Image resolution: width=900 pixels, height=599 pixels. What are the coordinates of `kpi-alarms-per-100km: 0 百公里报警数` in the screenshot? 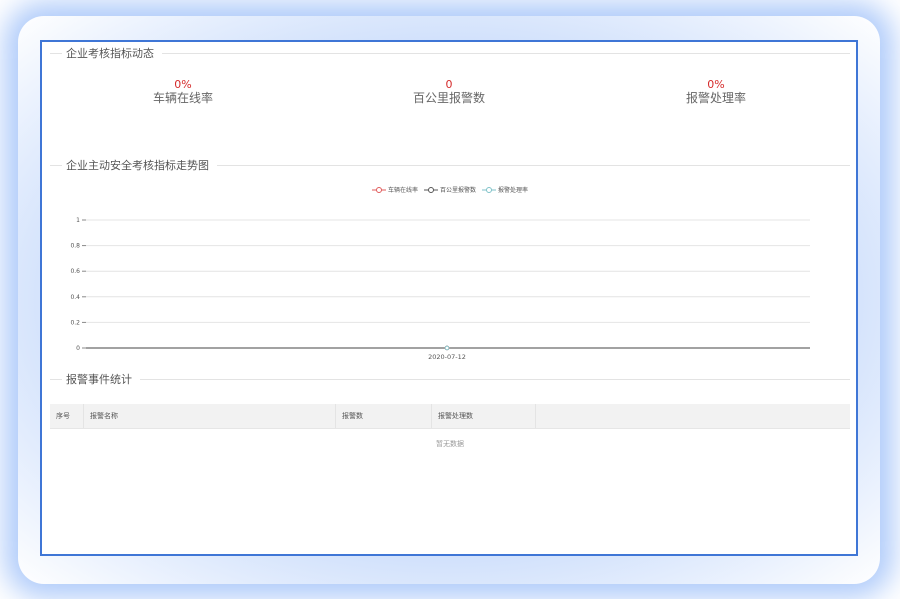 It's located at (449, 92).